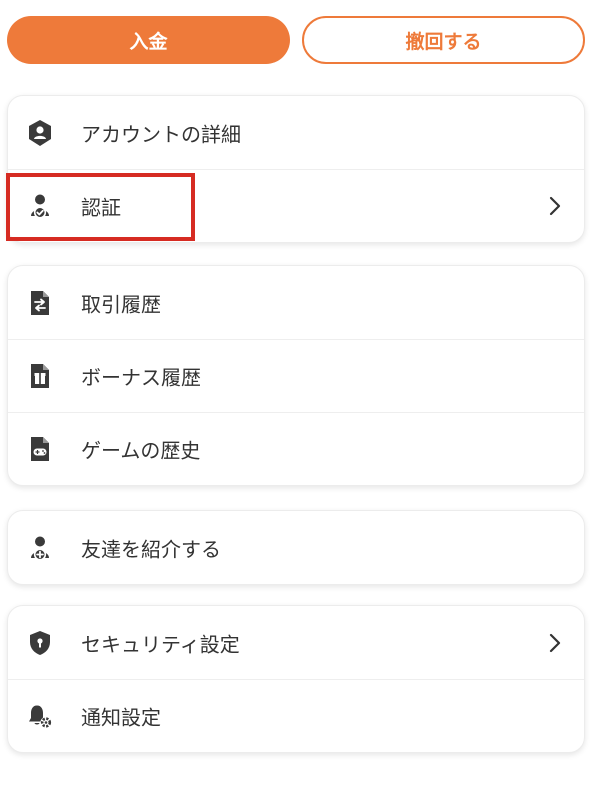  Describe the element at coordinates (296, 642) in the screenshot. I see `security-settings-item: セキュリティ設定` at that location.